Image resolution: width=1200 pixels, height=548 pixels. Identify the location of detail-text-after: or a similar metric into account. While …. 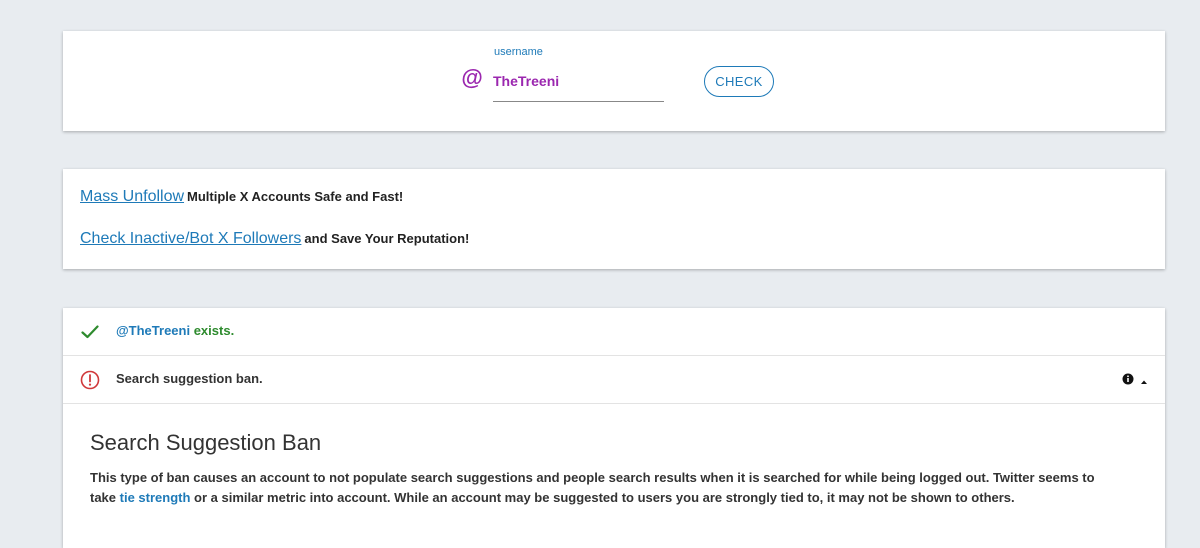
(602, 497).